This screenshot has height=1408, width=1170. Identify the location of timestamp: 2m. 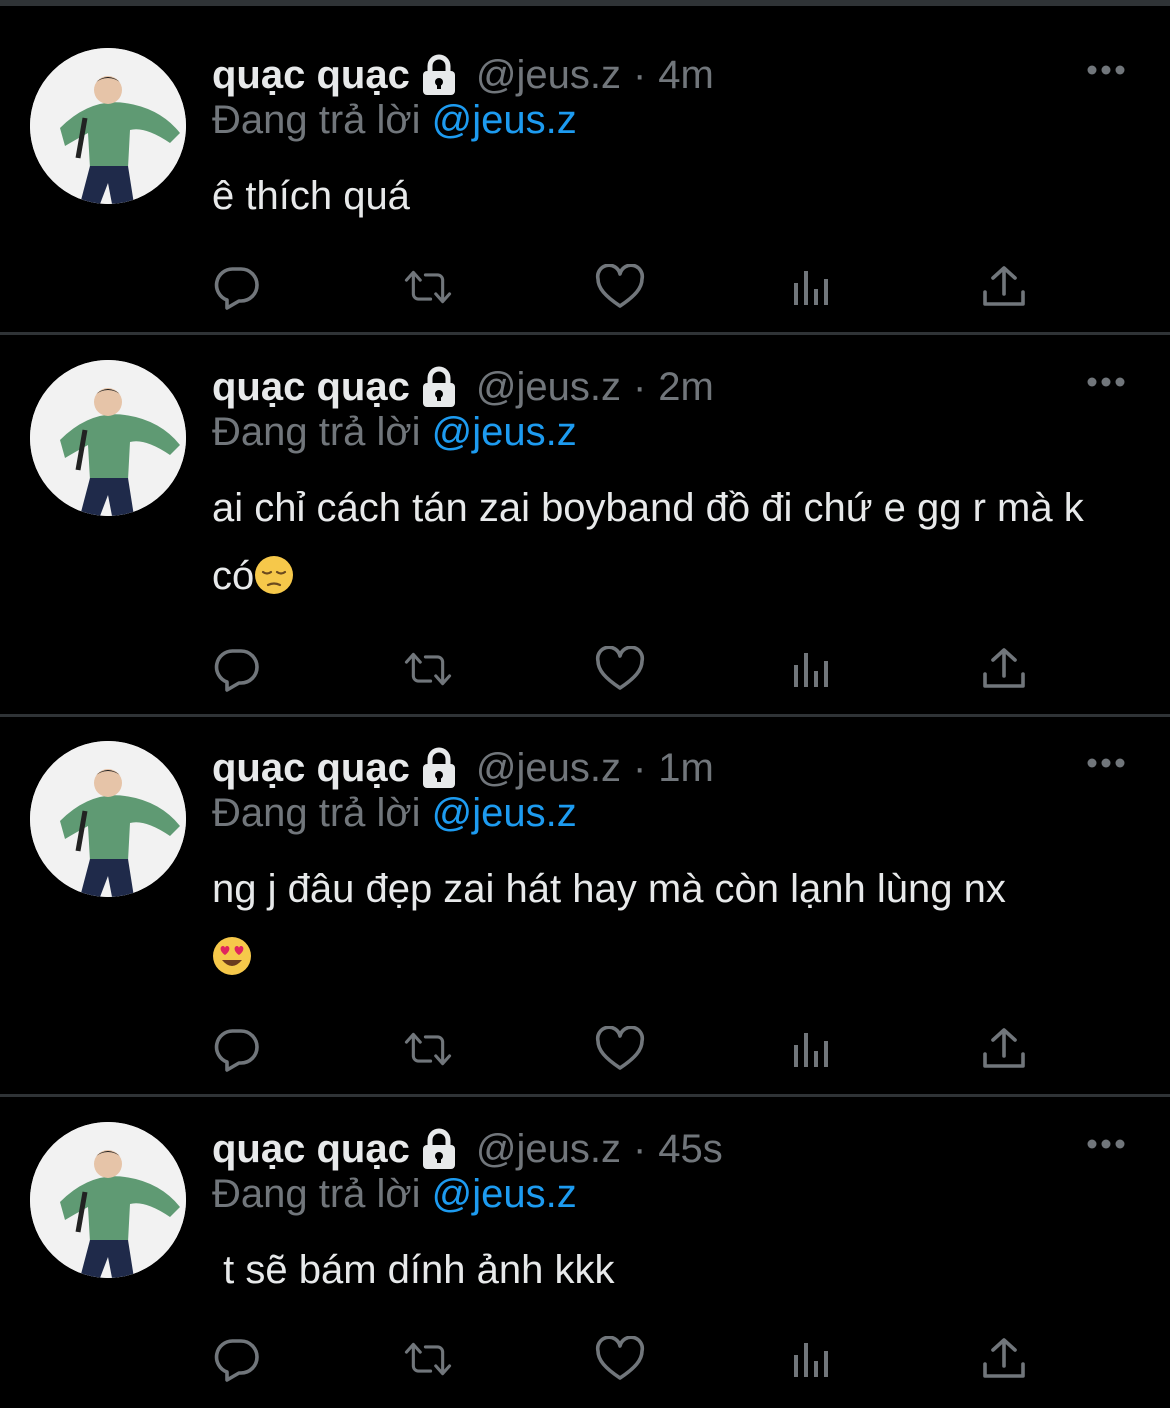
(686, 387).